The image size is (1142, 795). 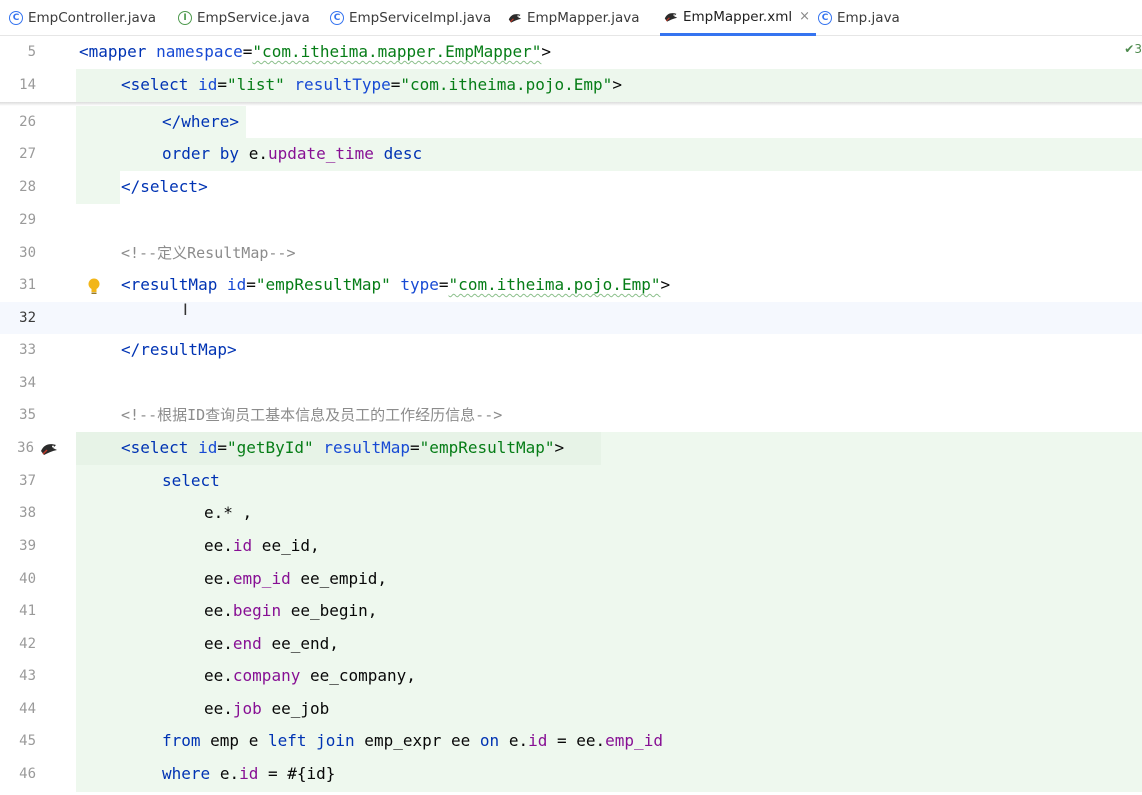 I want to click on xml-value: "list", so click(x=255, y=84).